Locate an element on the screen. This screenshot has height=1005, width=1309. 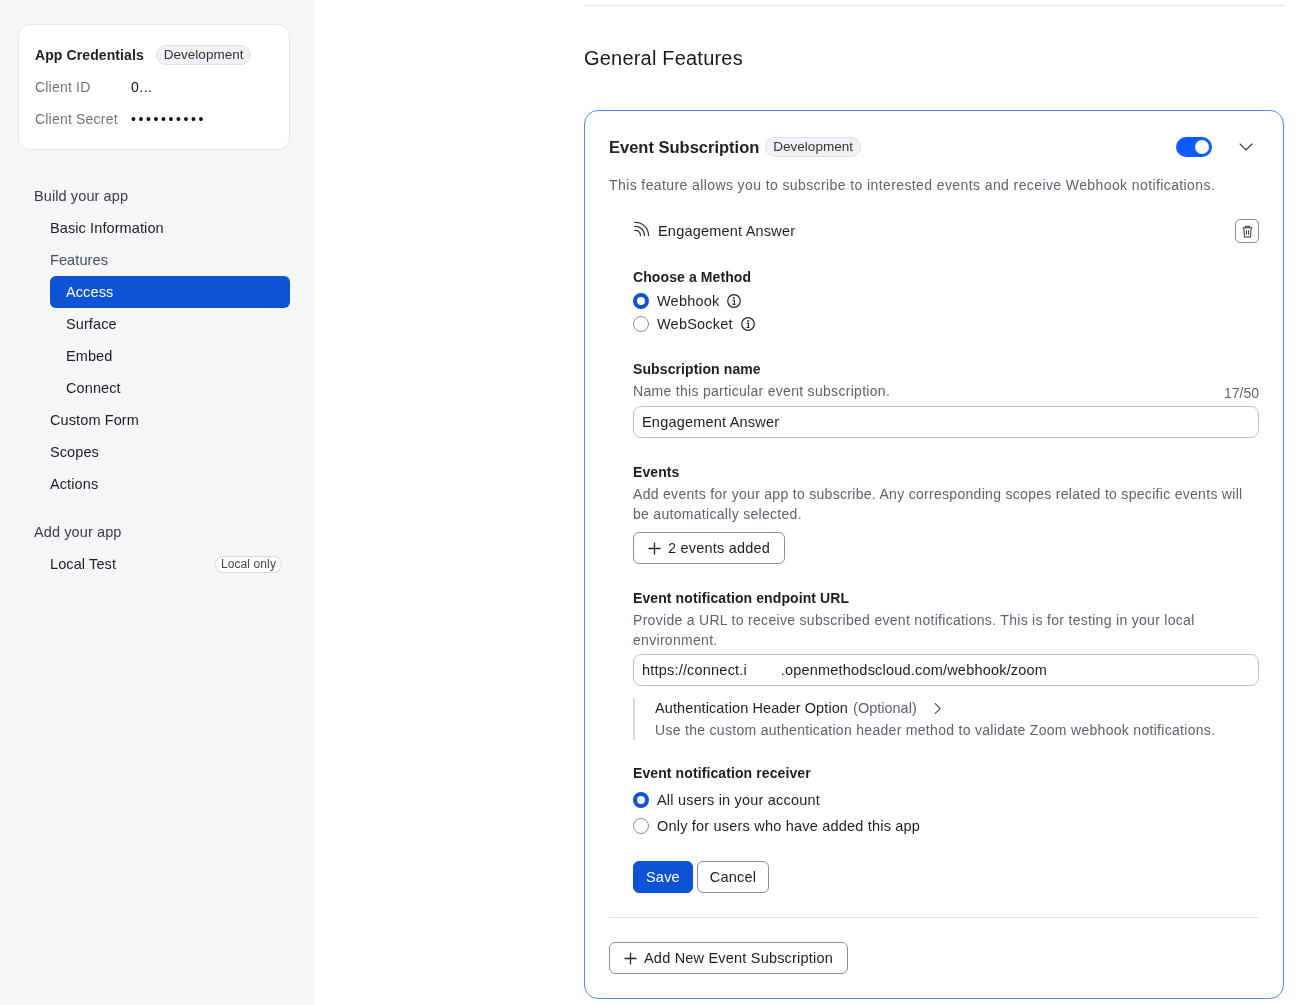
nav-item: Local Test Local only is located at coordinates (170, 564).